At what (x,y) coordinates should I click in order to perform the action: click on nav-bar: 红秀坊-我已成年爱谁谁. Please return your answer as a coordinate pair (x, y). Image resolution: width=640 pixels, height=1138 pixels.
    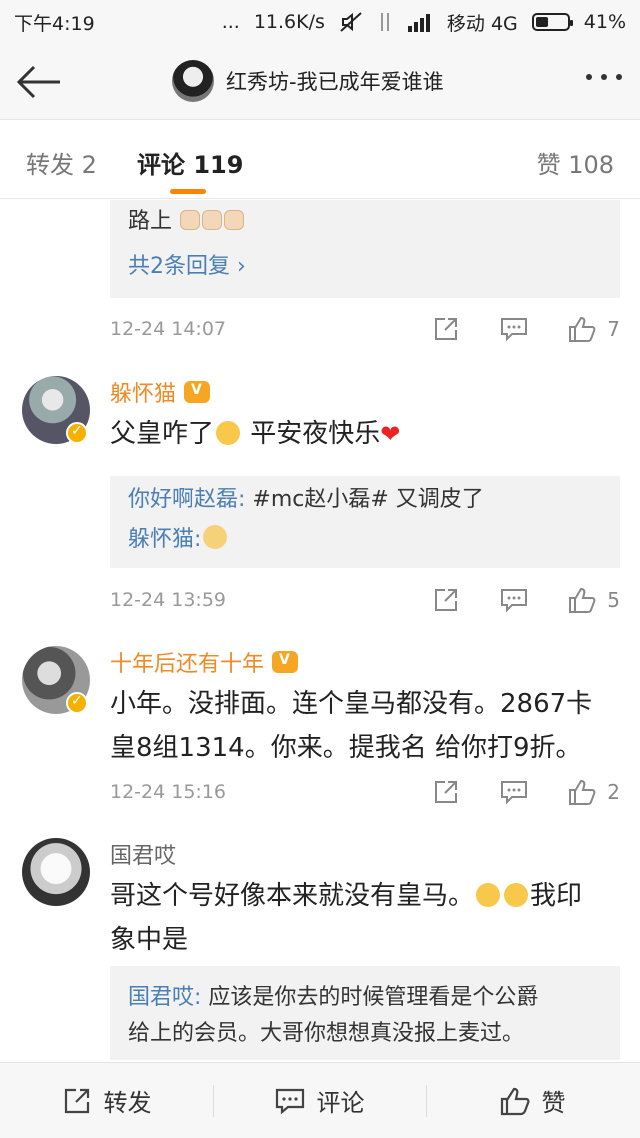
    Looking at the image, I should click on (320, 82).